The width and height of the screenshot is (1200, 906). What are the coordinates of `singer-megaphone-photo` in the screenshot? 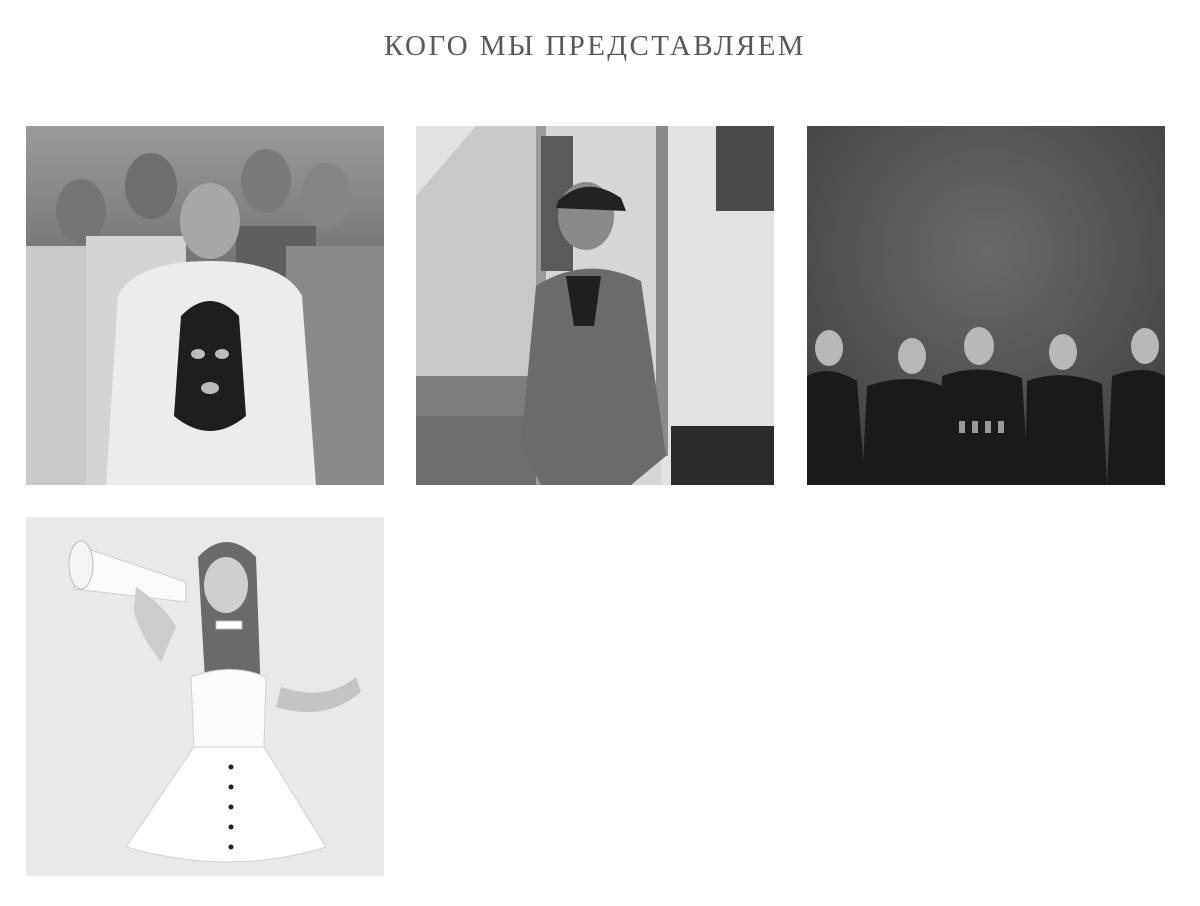 It's located at (205, 696).